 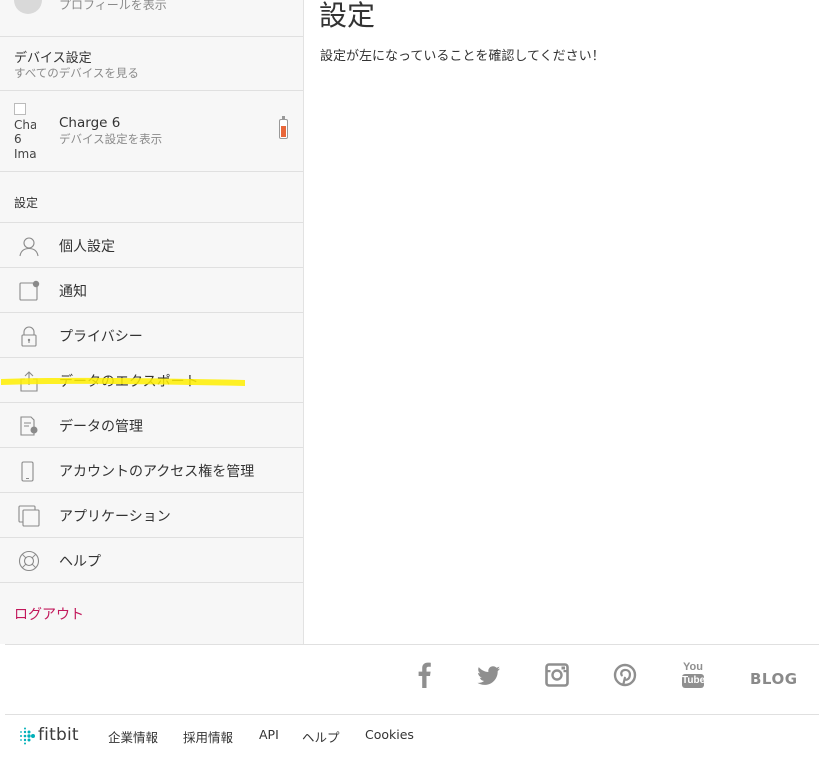 I want to click on menu-item-label: 通知, so click(x=73, y=292).